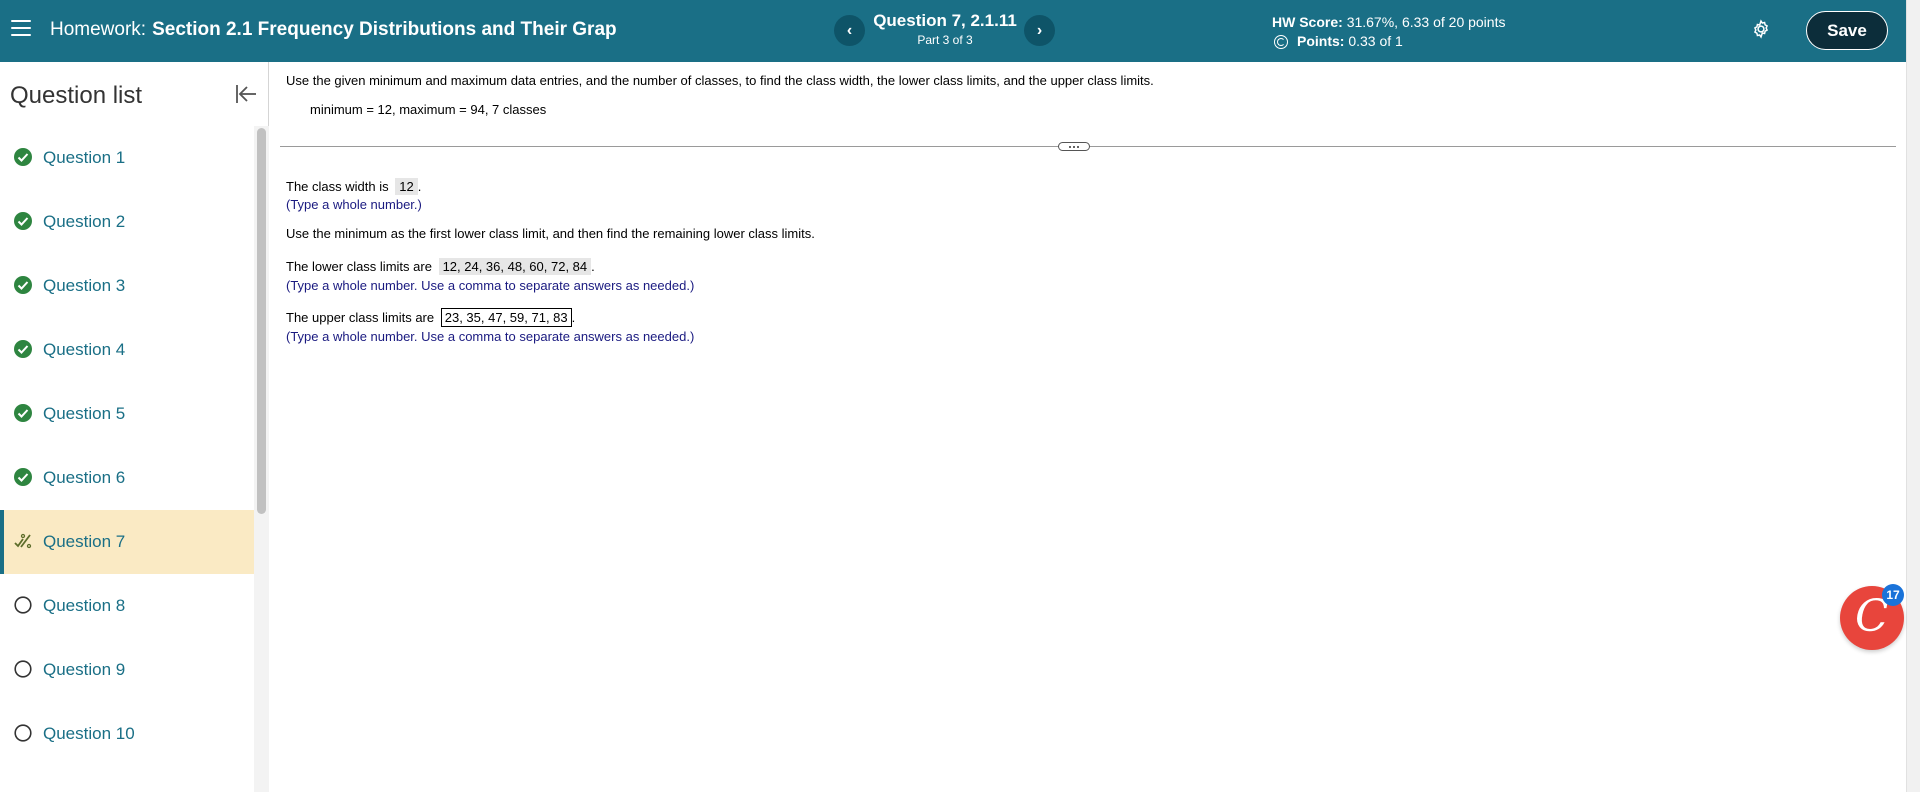  I want to click on points-value: 0.33 of 1, so click(1375, 41).